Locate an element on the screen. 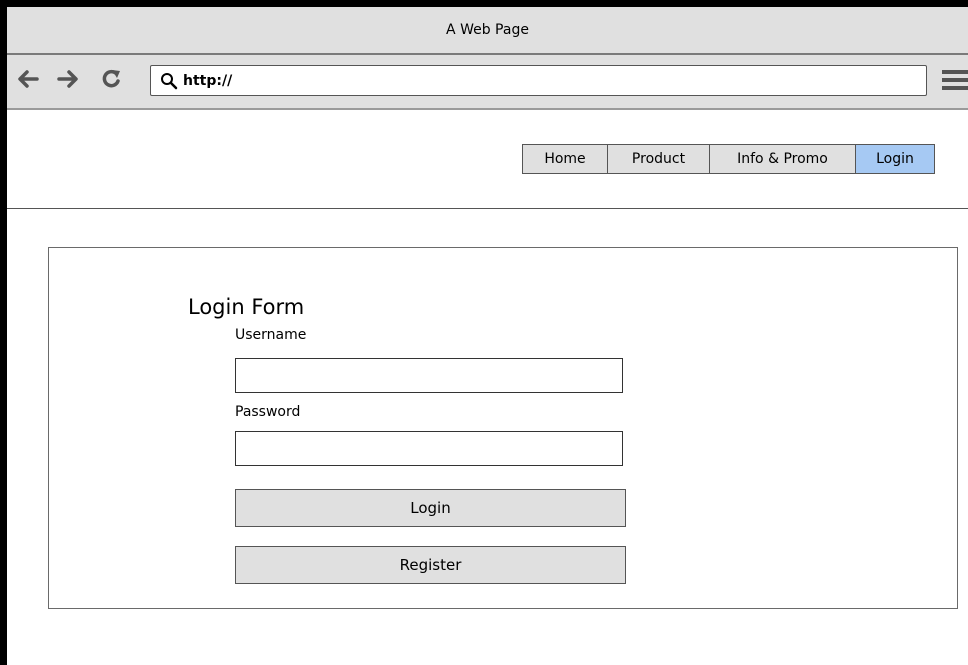  register-button: Register is located at coordinates (430, 565).